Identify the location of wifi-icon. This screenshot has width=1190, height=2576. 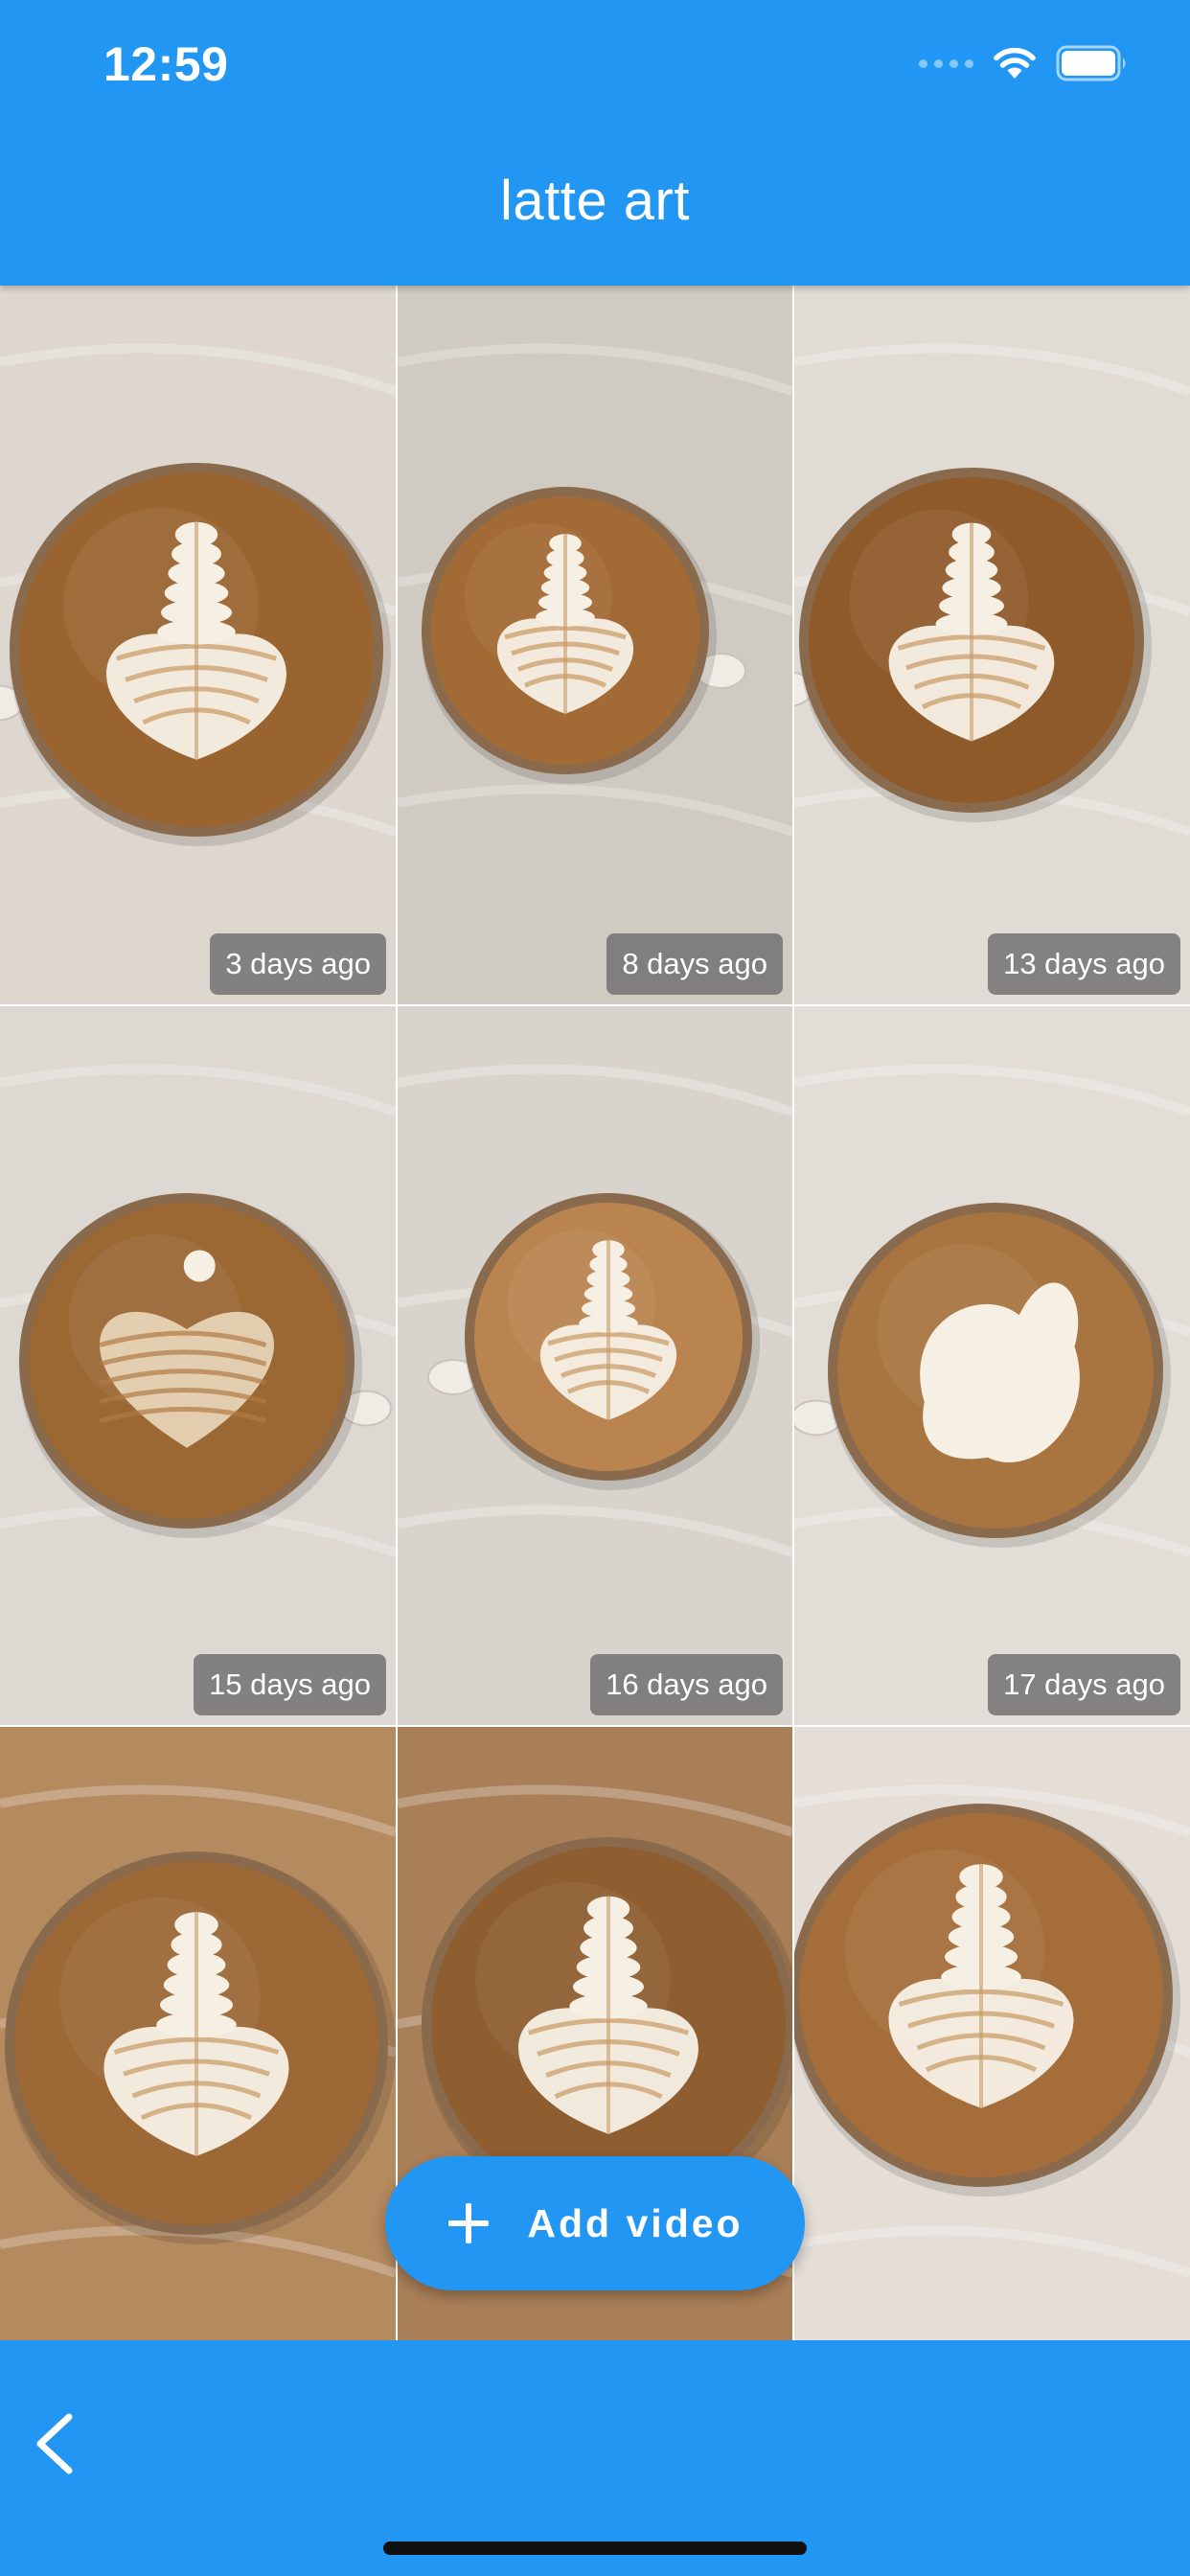
(1015, 63).